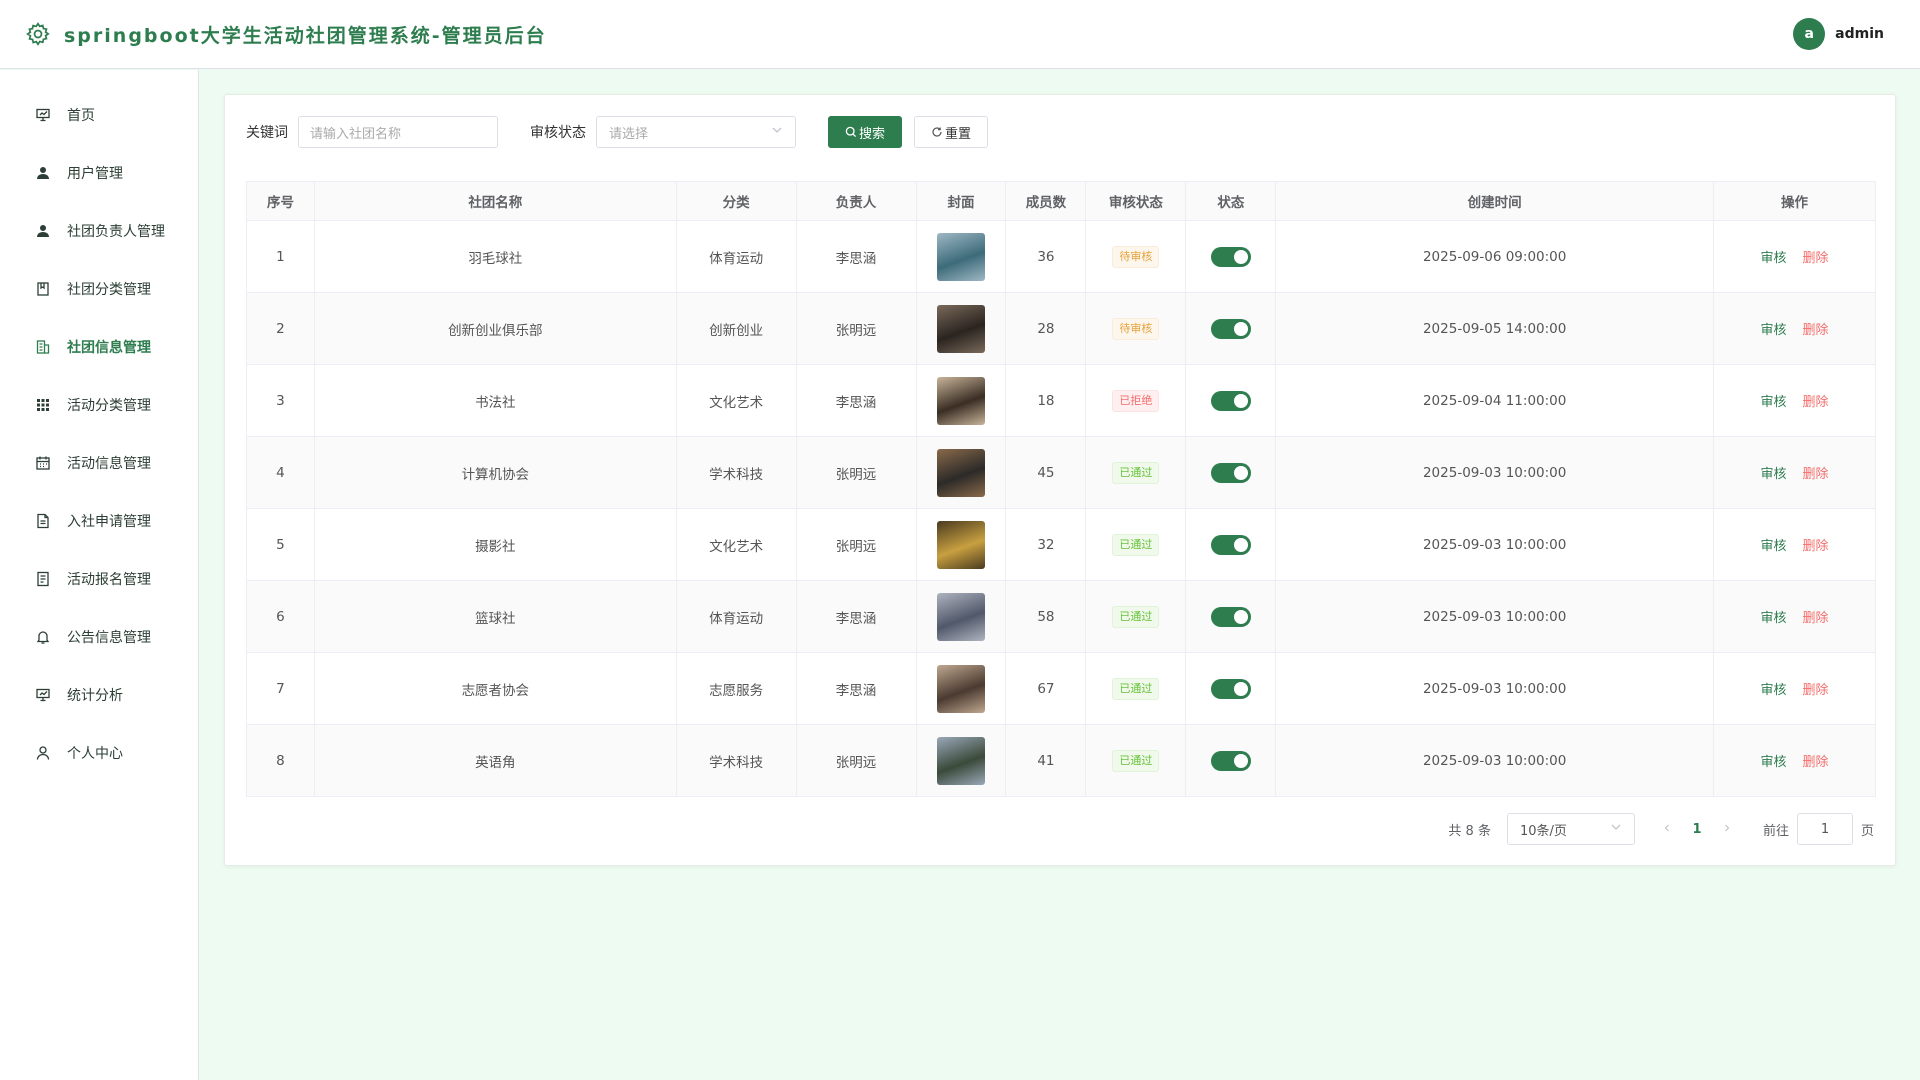  I want to click on row-index: 4, so click(280, 472).